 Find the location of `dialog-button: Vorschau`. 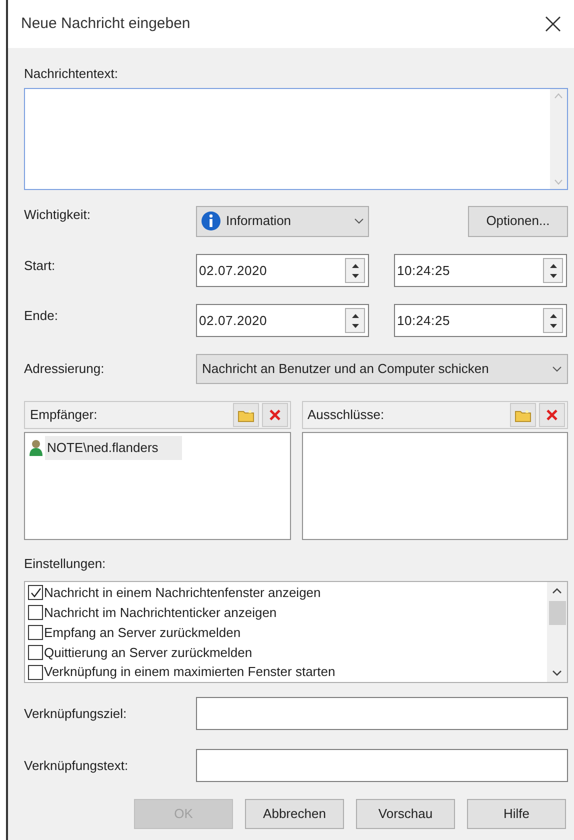

dialog-button: Vorschau is located at coordinates (405, 814).